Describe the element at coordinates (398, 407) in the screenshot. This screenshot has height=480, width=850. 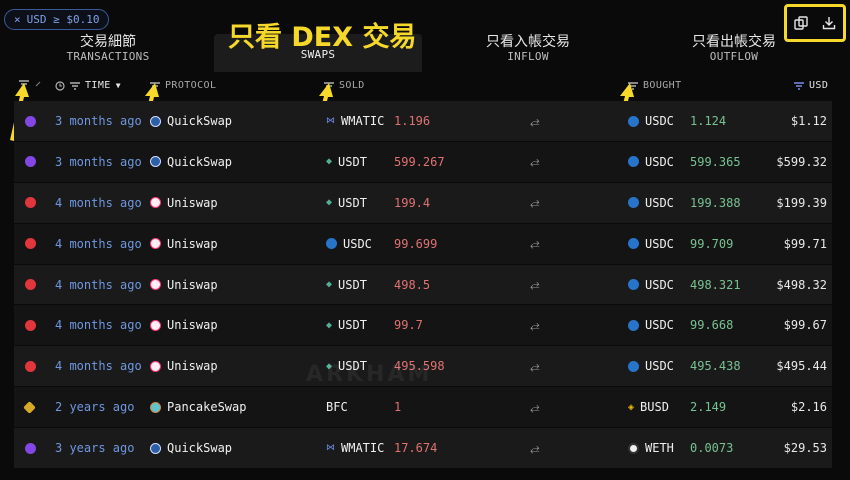
I see `sold-amount: 1` at that location.